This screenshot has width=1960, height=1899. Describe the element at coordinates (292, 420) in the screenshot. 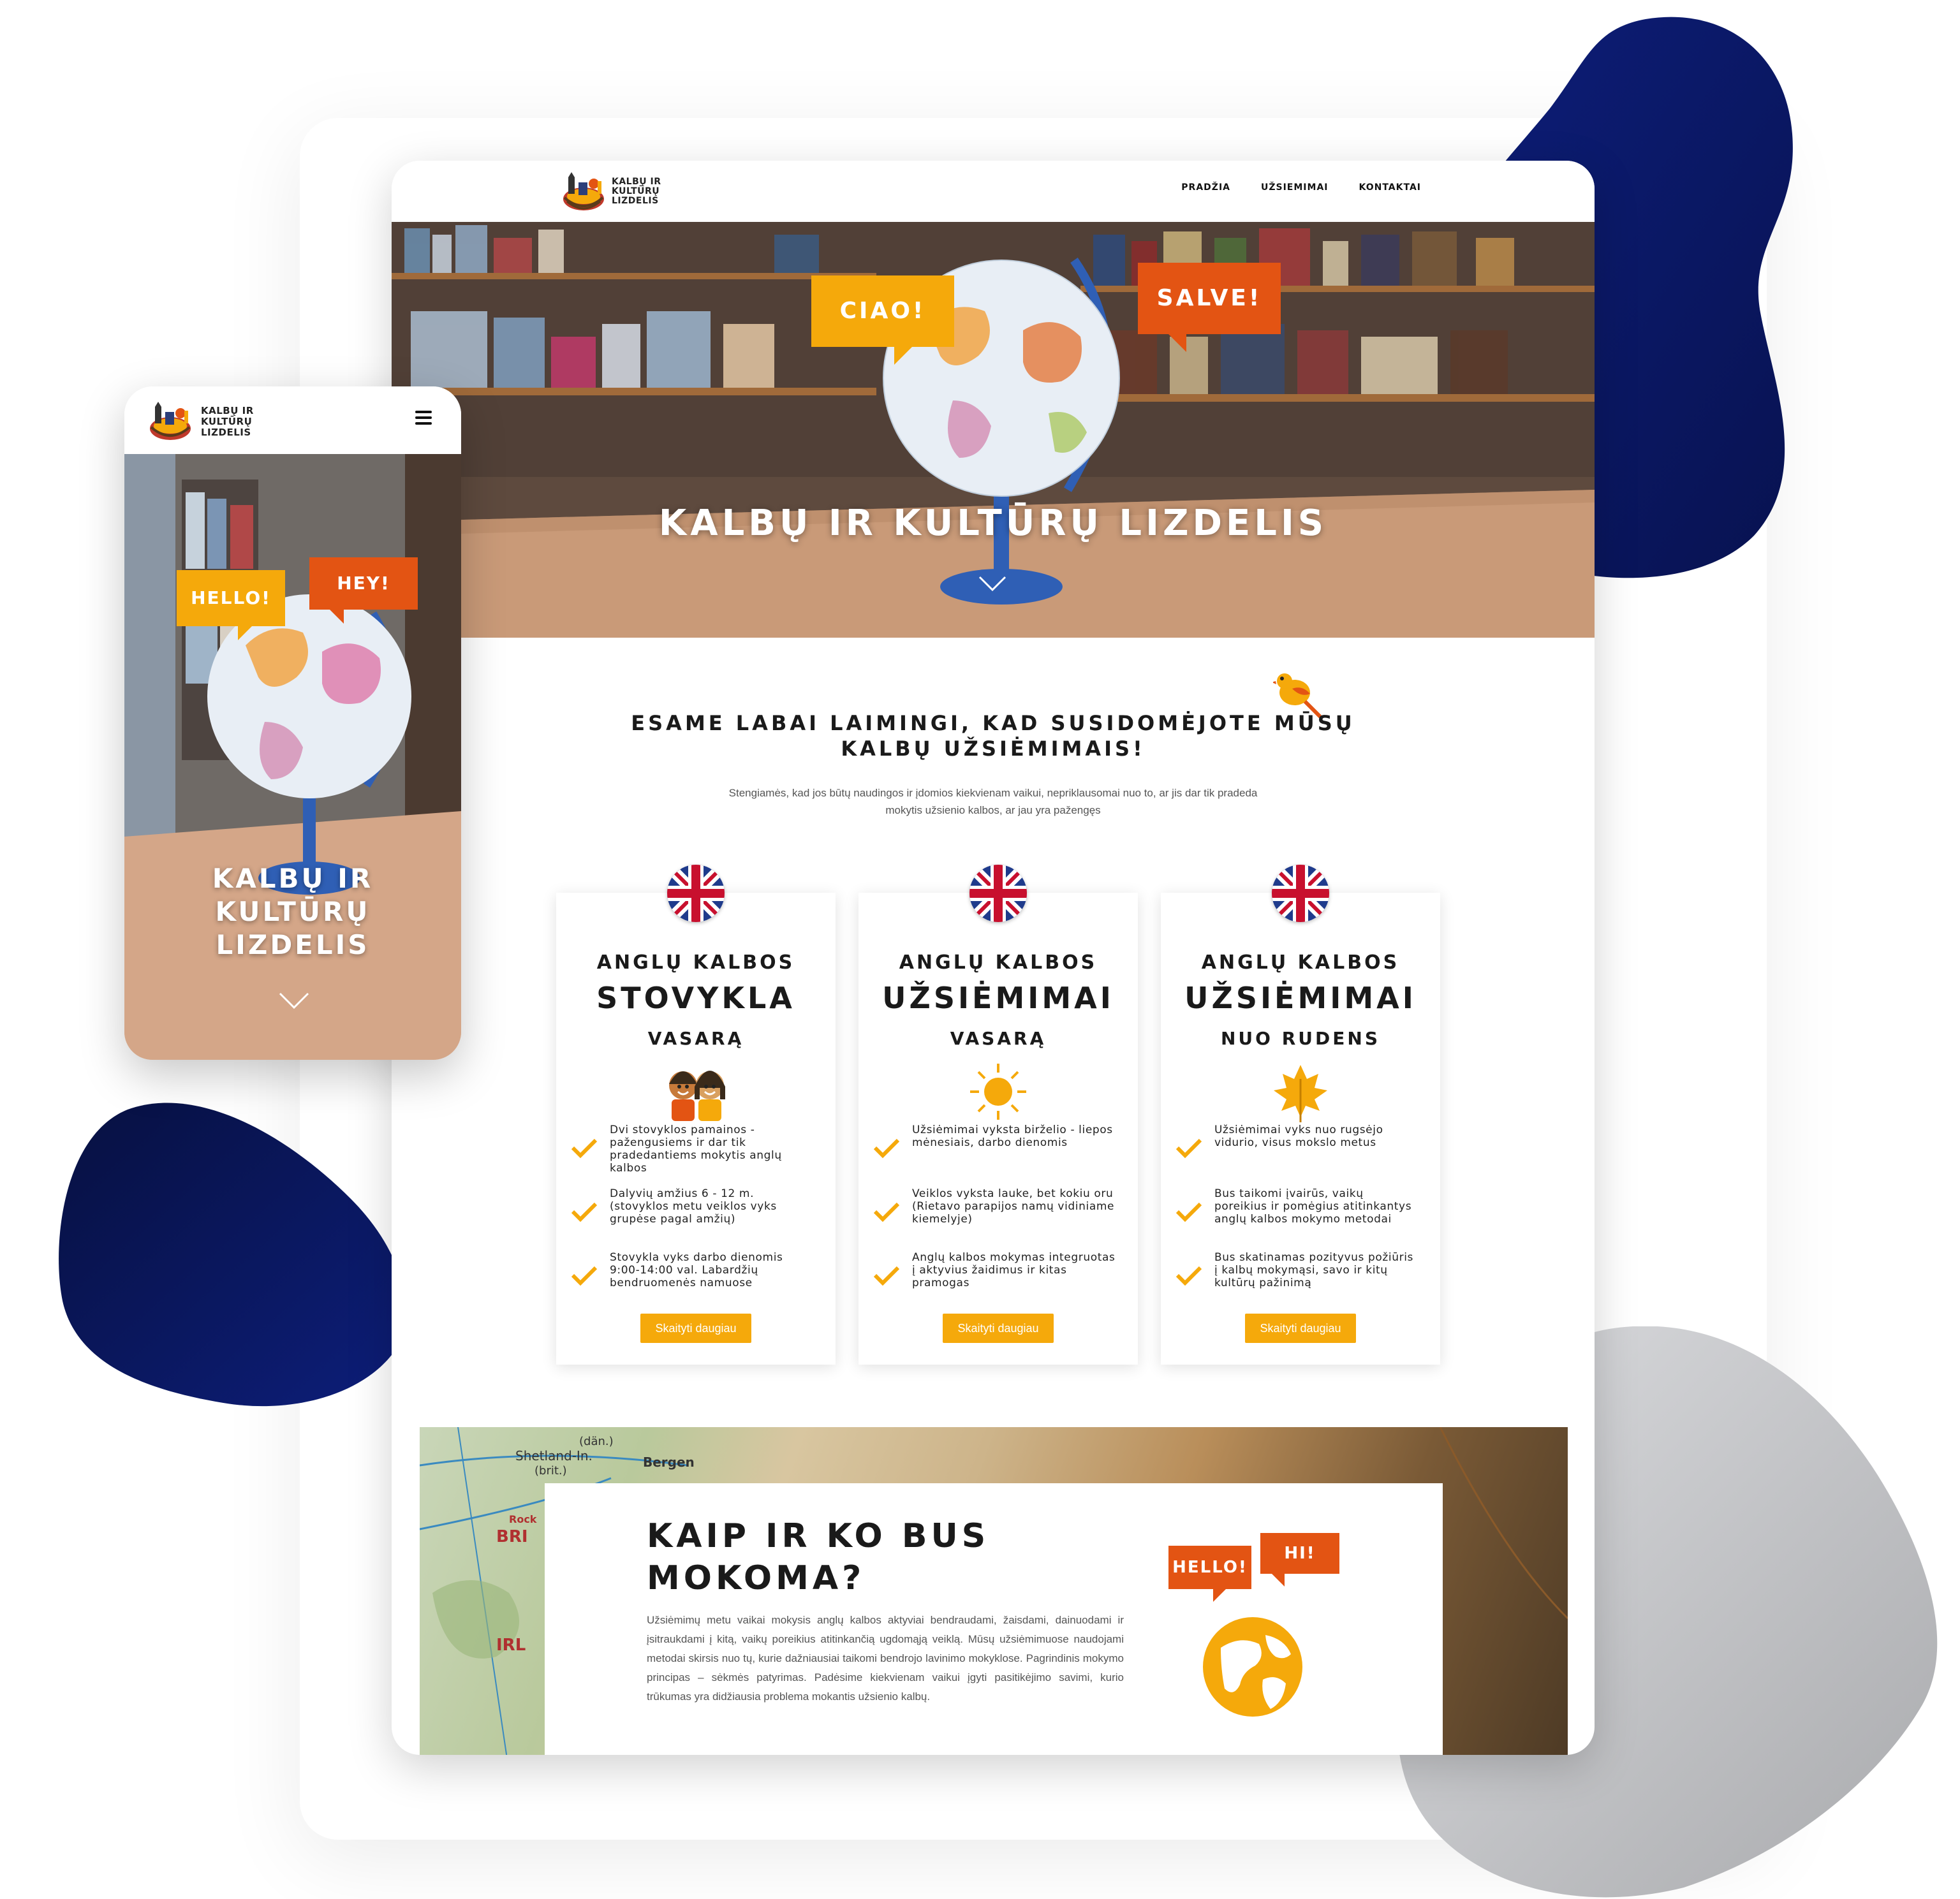

I see `mobile-header: KALBŲ IR KULTŪRŲ LIZDELIS` at that location.